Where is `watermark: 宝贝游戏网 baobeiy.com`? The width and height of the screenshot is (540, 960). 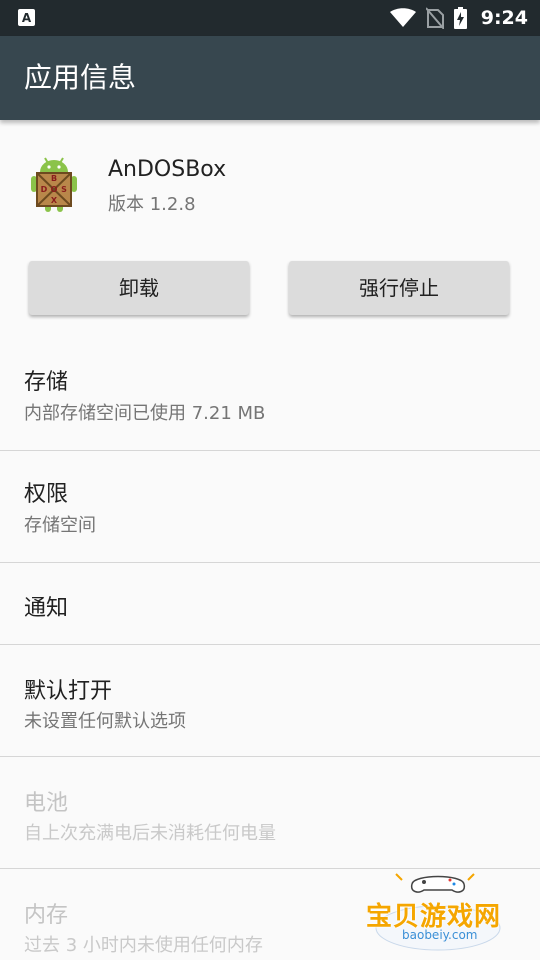
watermark: 宝贝游戏网 baobeiy.com is located at coordinates (438, 911).